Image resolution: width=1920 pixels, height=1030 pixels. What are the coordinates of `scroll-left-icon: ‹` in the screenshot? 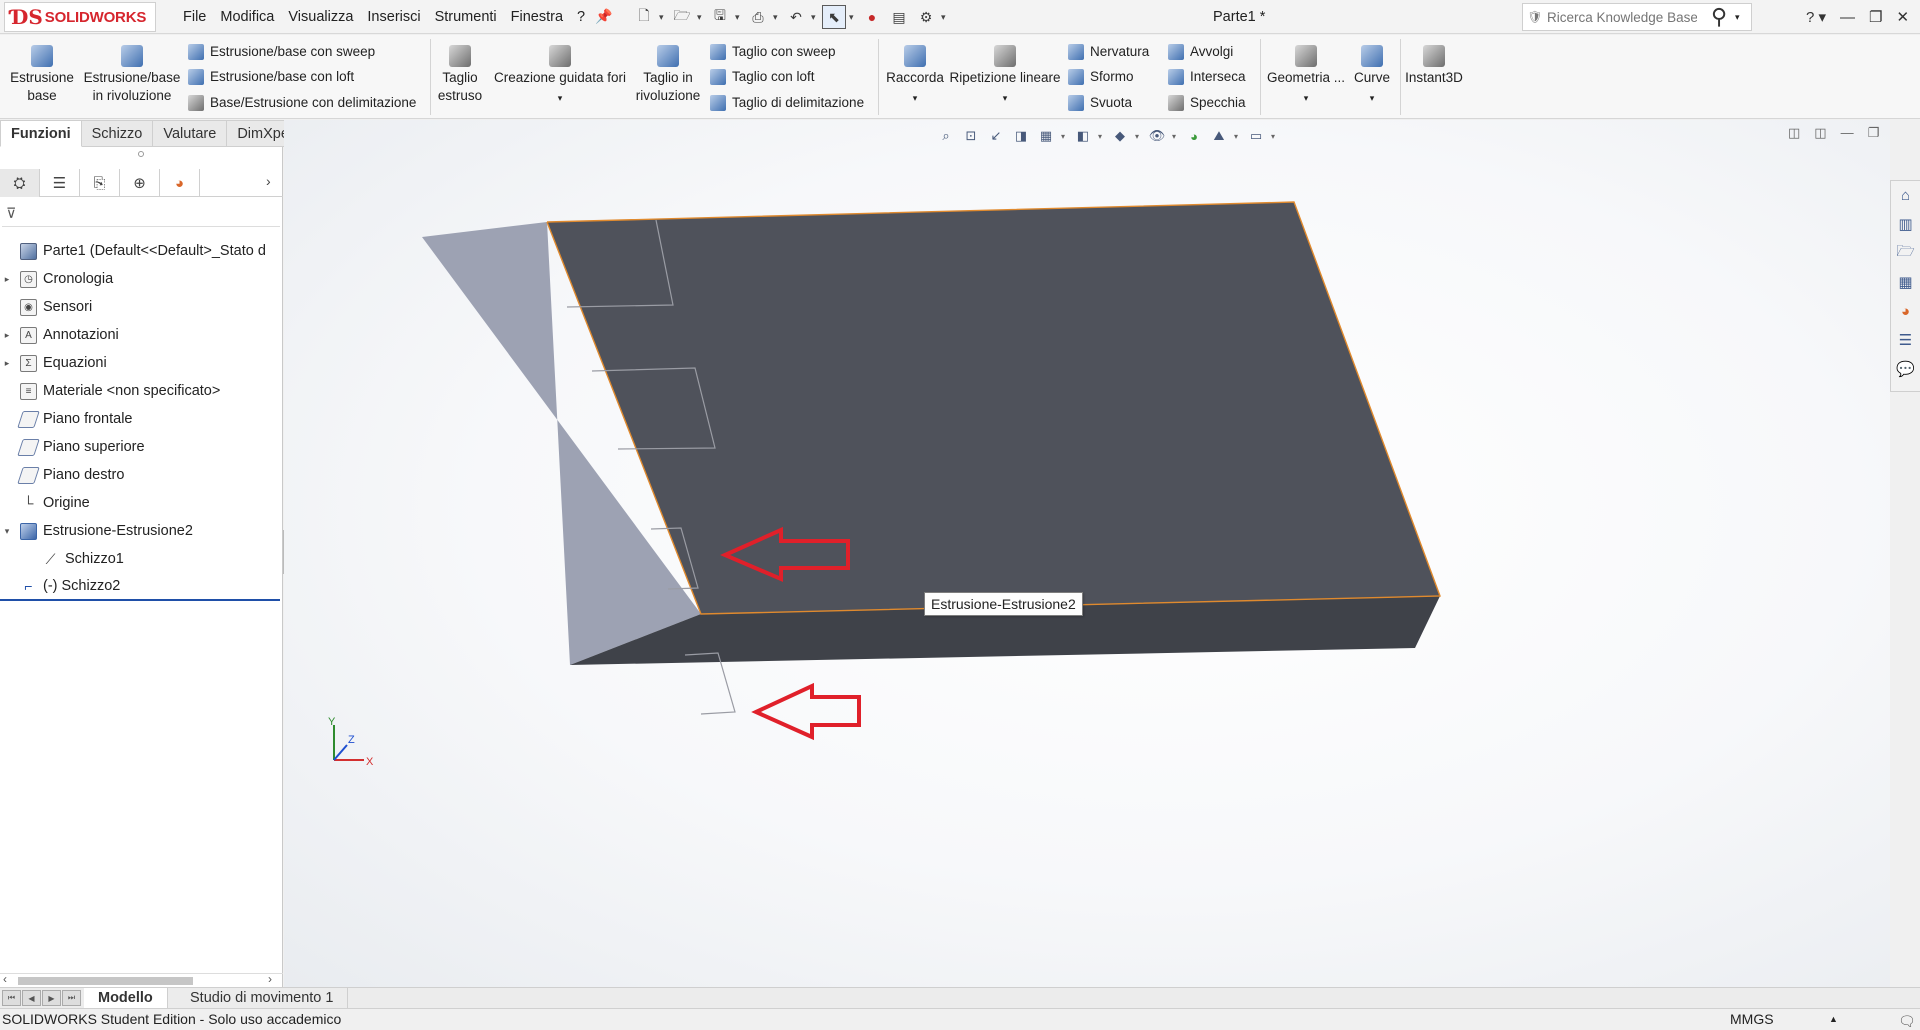 It's located at (5, 979).